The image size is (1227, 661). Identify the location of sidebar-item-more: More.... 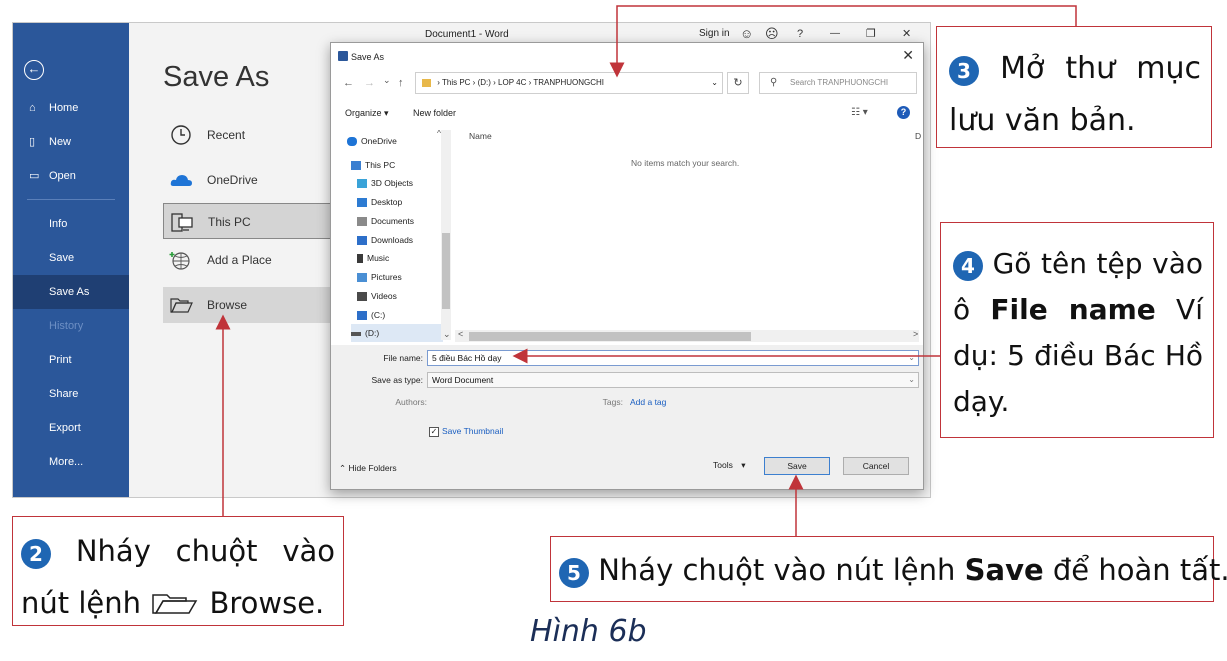
(71, 462).